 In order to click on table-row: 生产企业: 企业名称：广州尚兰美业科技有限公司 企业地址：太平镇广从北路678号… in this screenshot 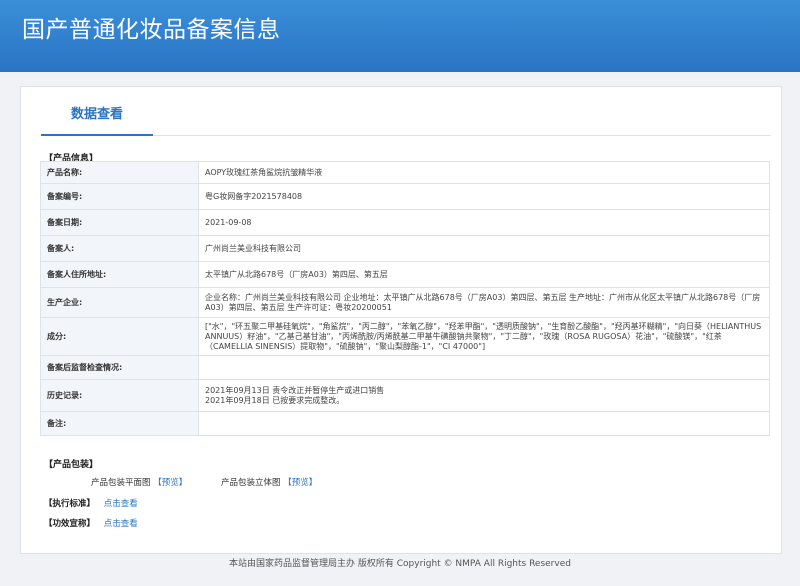, I will do `click(405, 302)`.